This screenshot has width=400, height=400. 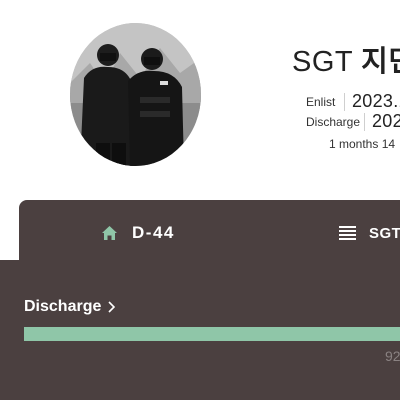 I want to click on discharge-progress-bar, so click(x=212, y=334).